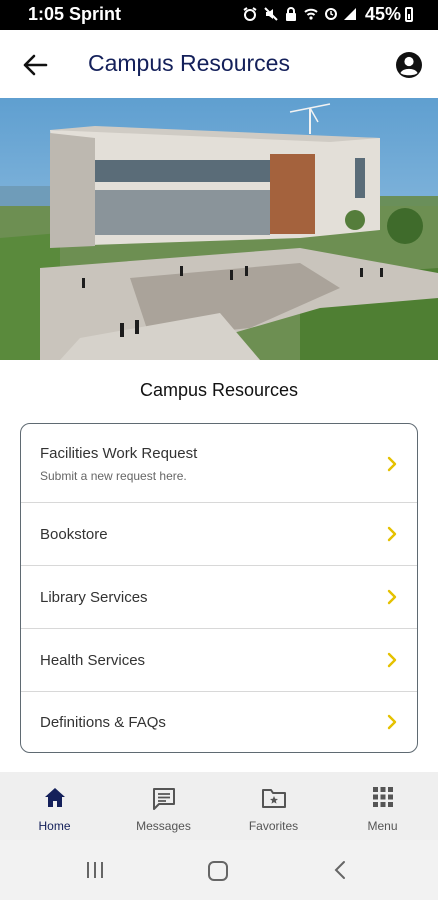 The image size is (438, 900). Describe the element at coordinates (350, 14) in the screenshot. I see `signal-icon` at that location.